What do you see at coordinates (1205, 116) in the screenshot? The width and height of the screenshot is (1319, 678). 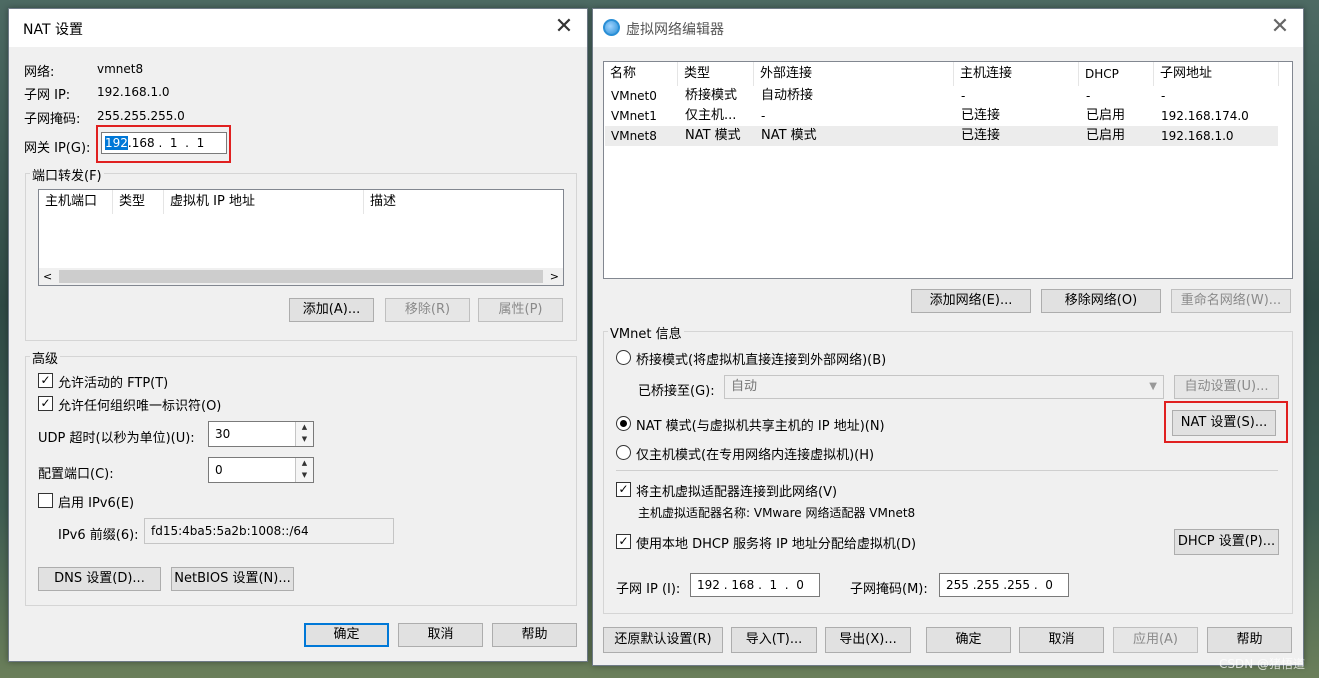 I see `row-subnet: 192.168.174.0` at bounding box center [1205, 116].